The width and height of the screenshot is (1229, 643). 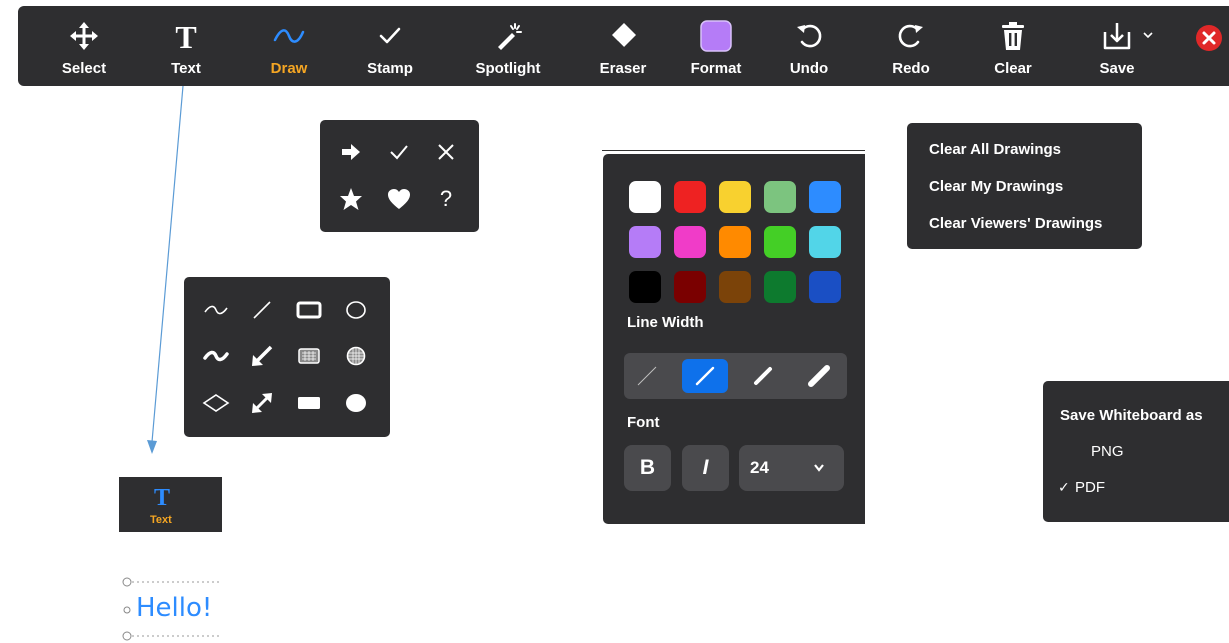 I want to click on bold-button: B, so click(x=647, y=468).